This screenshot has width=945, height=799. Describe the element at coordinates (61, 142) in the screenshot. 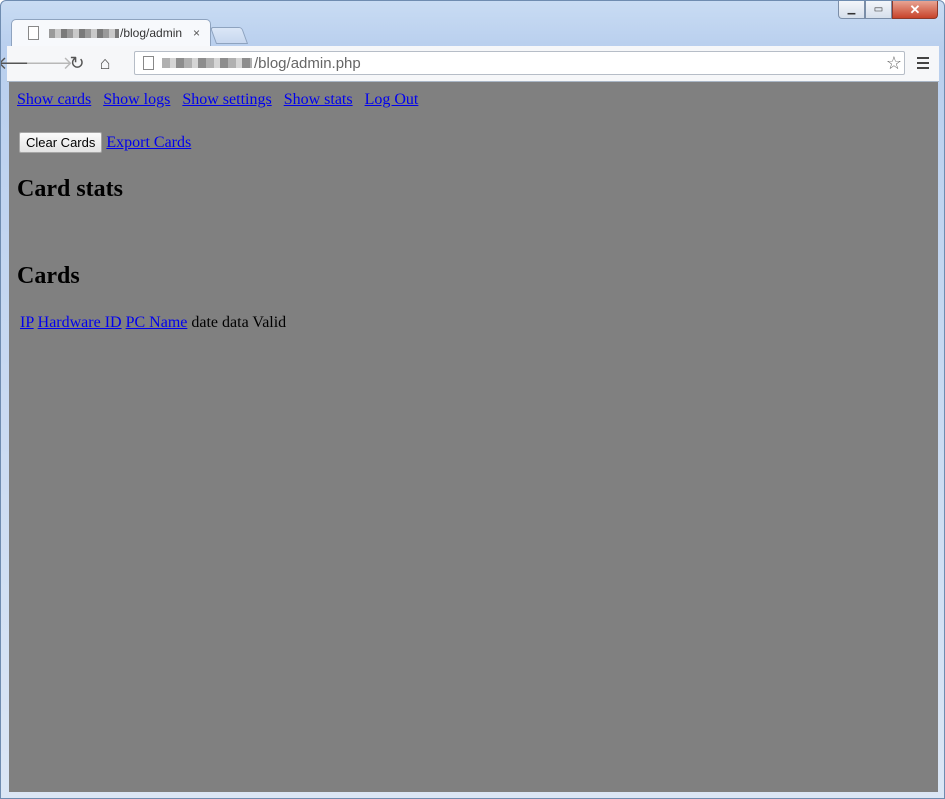

I see `clear-cards-button: Clear Cards` at that location.